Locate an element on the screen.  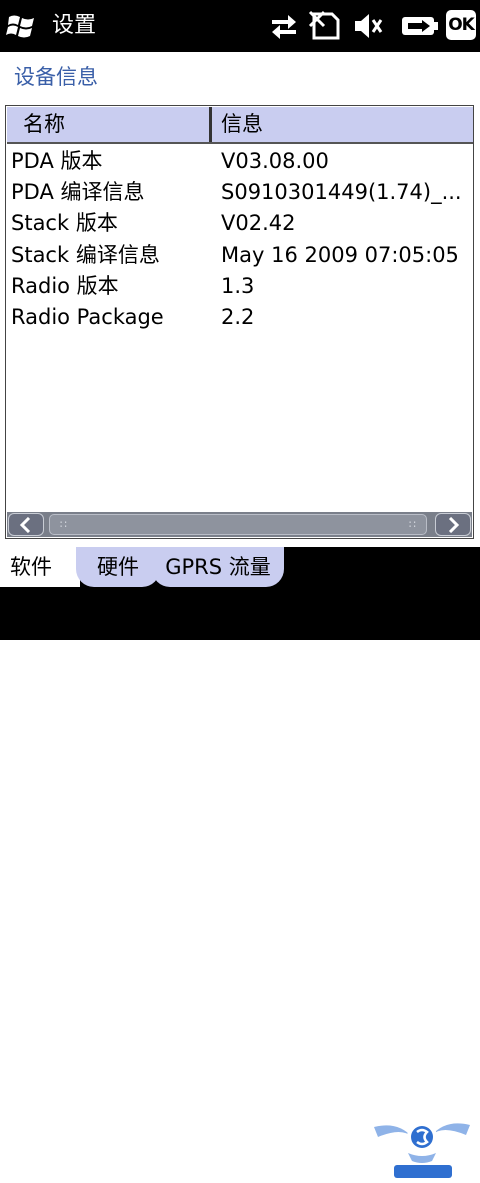
app-title: 设置 is located at coordinates (74, 25).